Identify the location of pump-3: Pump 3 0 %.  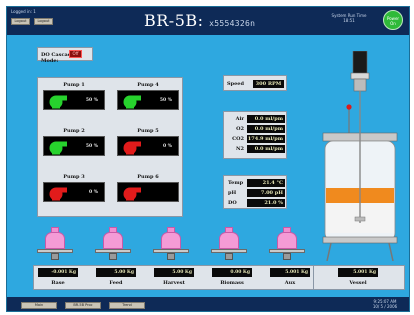
(74, 193).